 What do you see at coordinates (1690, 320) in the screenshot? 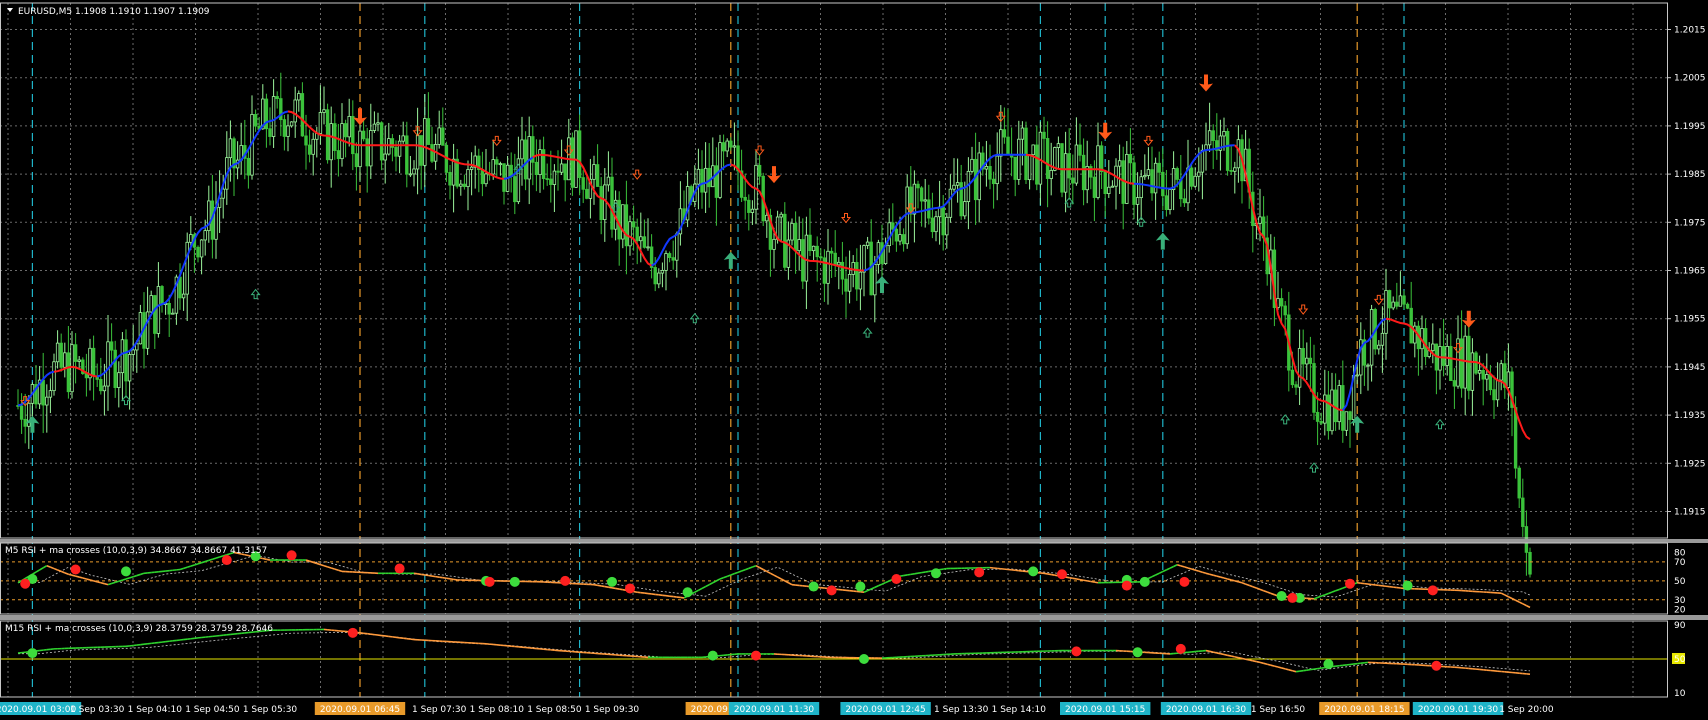
I see `price-label: 1.1955` at bounding box center [1690, 320].